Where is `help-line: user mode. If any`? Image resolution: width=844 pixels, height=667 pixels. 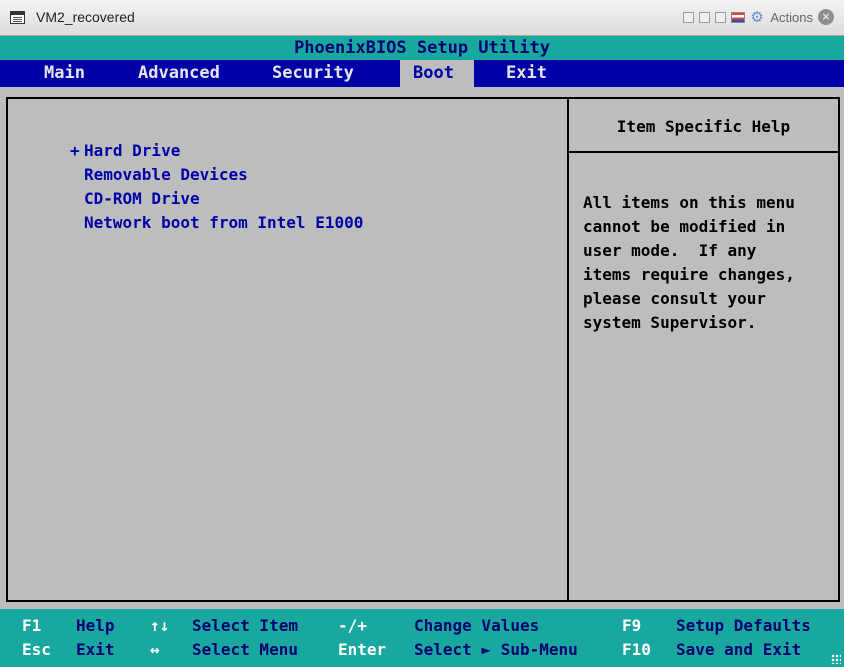 help-line: user mode. If any is located at coordinates (670, 250).